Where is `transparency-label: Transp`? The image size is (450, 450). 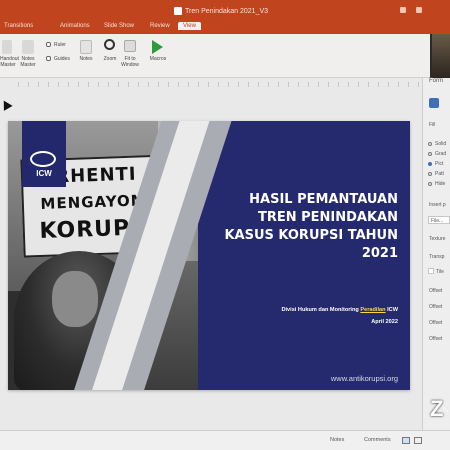 transparency-label: Transp is located at coordinates (437, 257).